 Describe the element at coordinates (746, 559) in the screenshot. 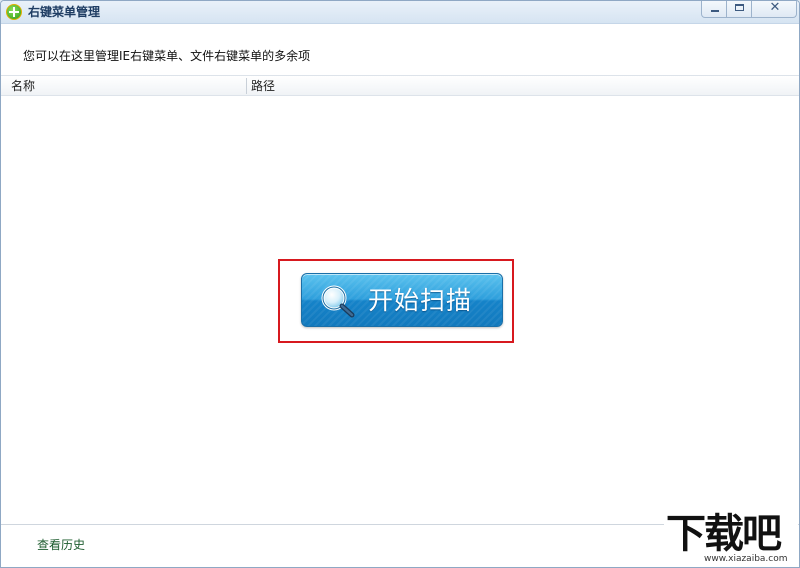

I see `watermark-url: www.xiazaiba.com` at that location.